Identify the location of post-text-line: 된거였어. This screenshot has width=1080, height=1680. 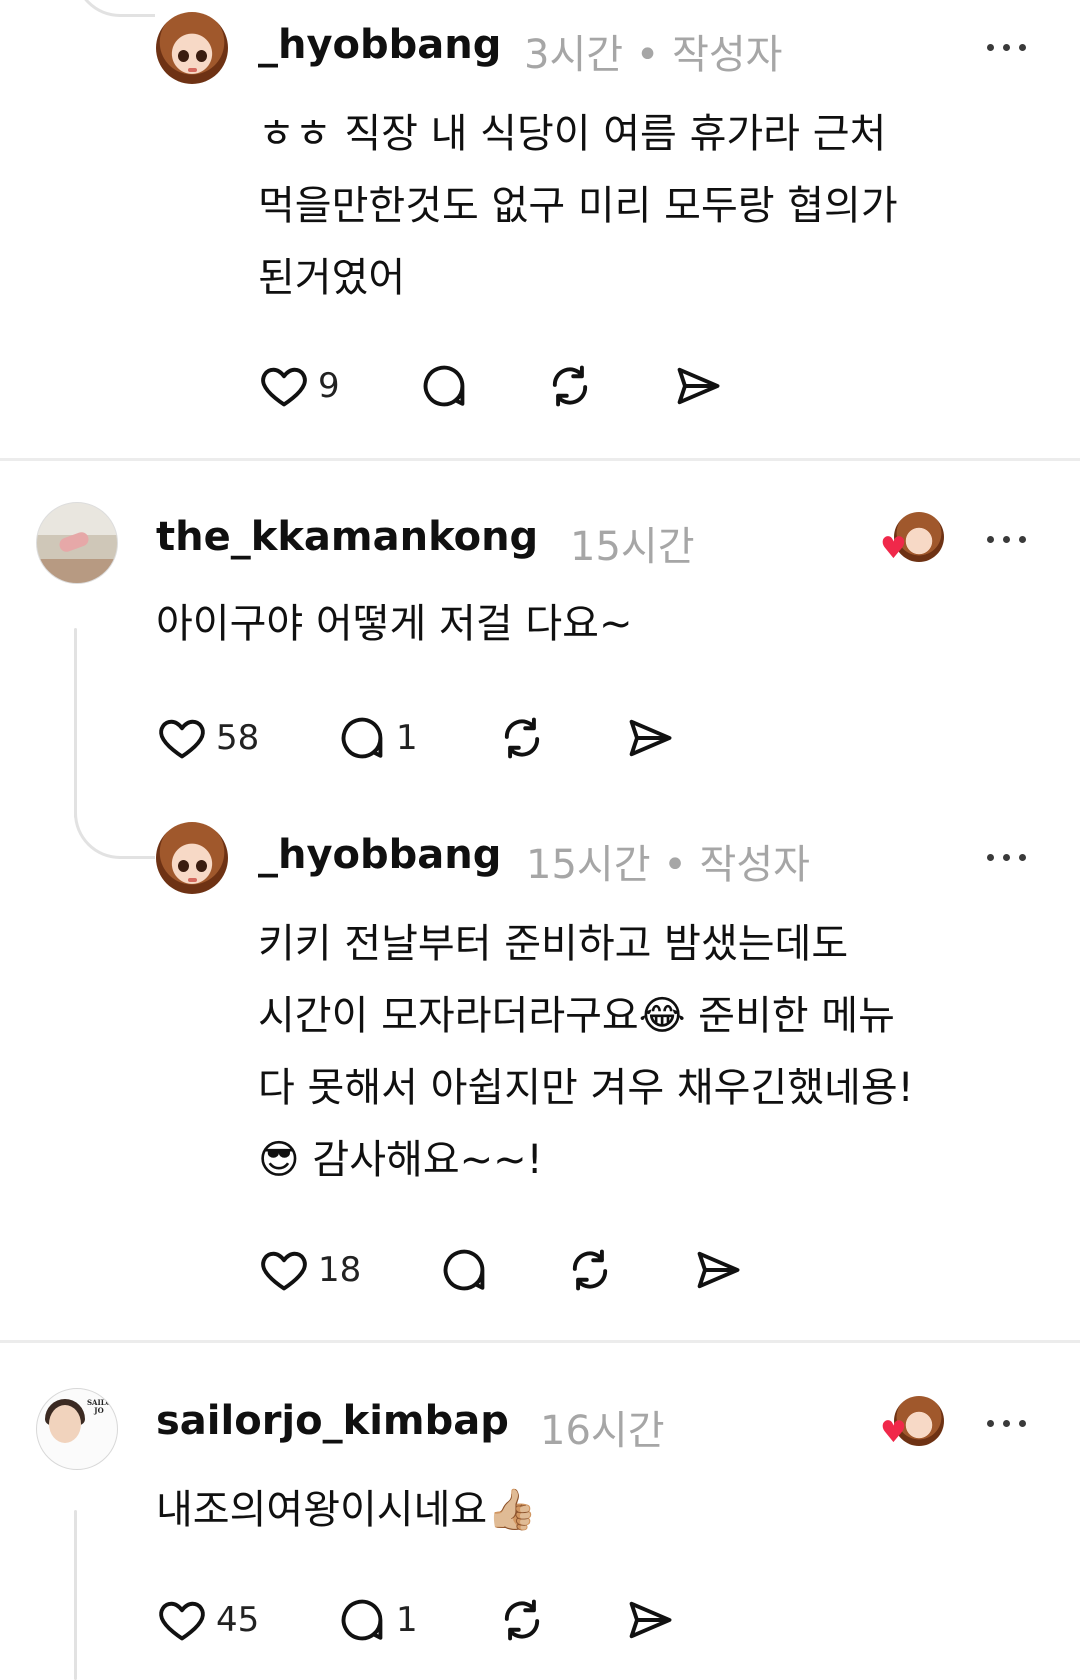
(332, 278).